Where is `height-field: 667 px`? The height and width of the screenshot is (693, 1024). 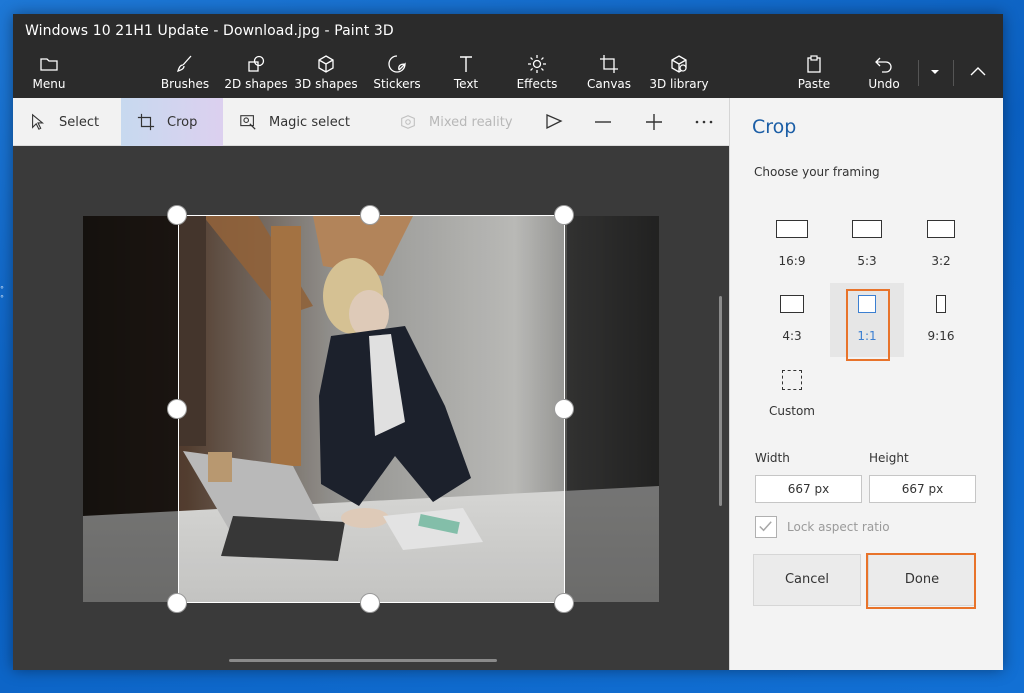
height-field: 667 px is located at coordinates (922, 489).